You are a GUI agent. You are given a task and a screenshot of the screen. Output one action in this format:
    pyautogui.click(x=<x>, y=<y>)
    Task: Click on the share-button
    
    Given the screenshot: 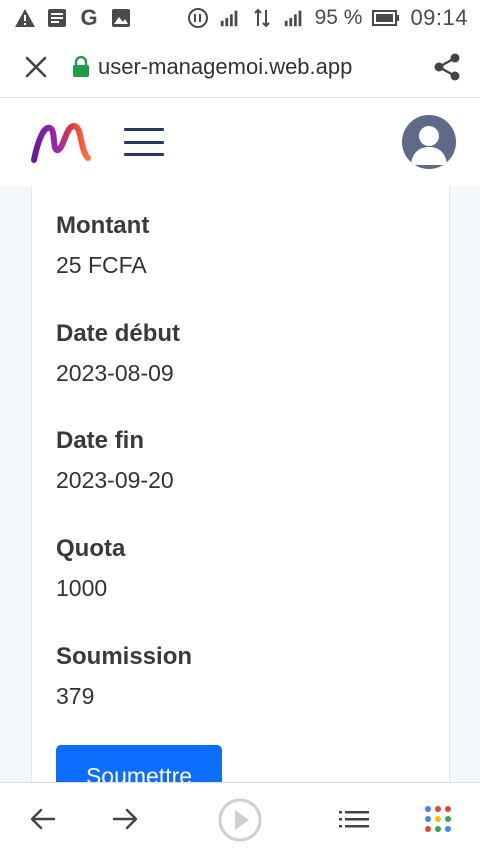 What is the action you would take?
    pyautogui.click(x=447, y=67)
    